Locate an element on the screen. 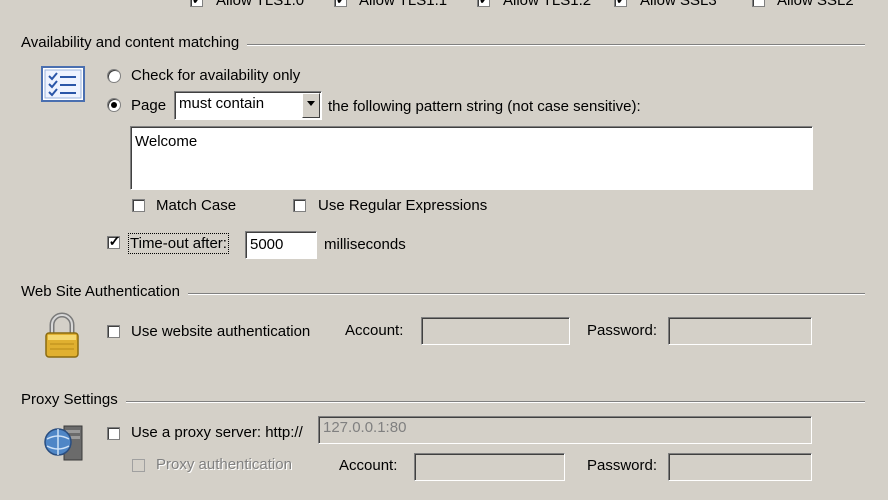 Image resolution: width=888 pixels, height=500 pixels. page-match-select-value: must contain is located at coordinates (222, 103).